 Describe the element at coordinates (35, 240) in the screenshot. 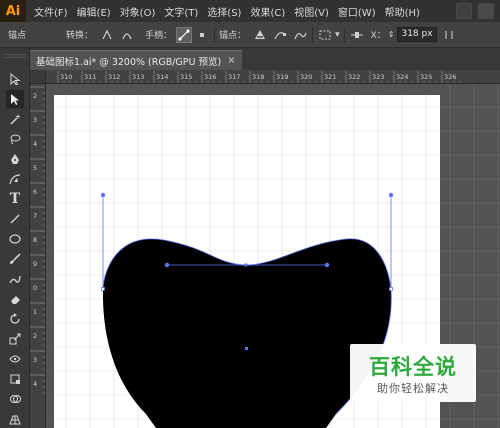

I see `ruler-tick-label: 8` at that location.